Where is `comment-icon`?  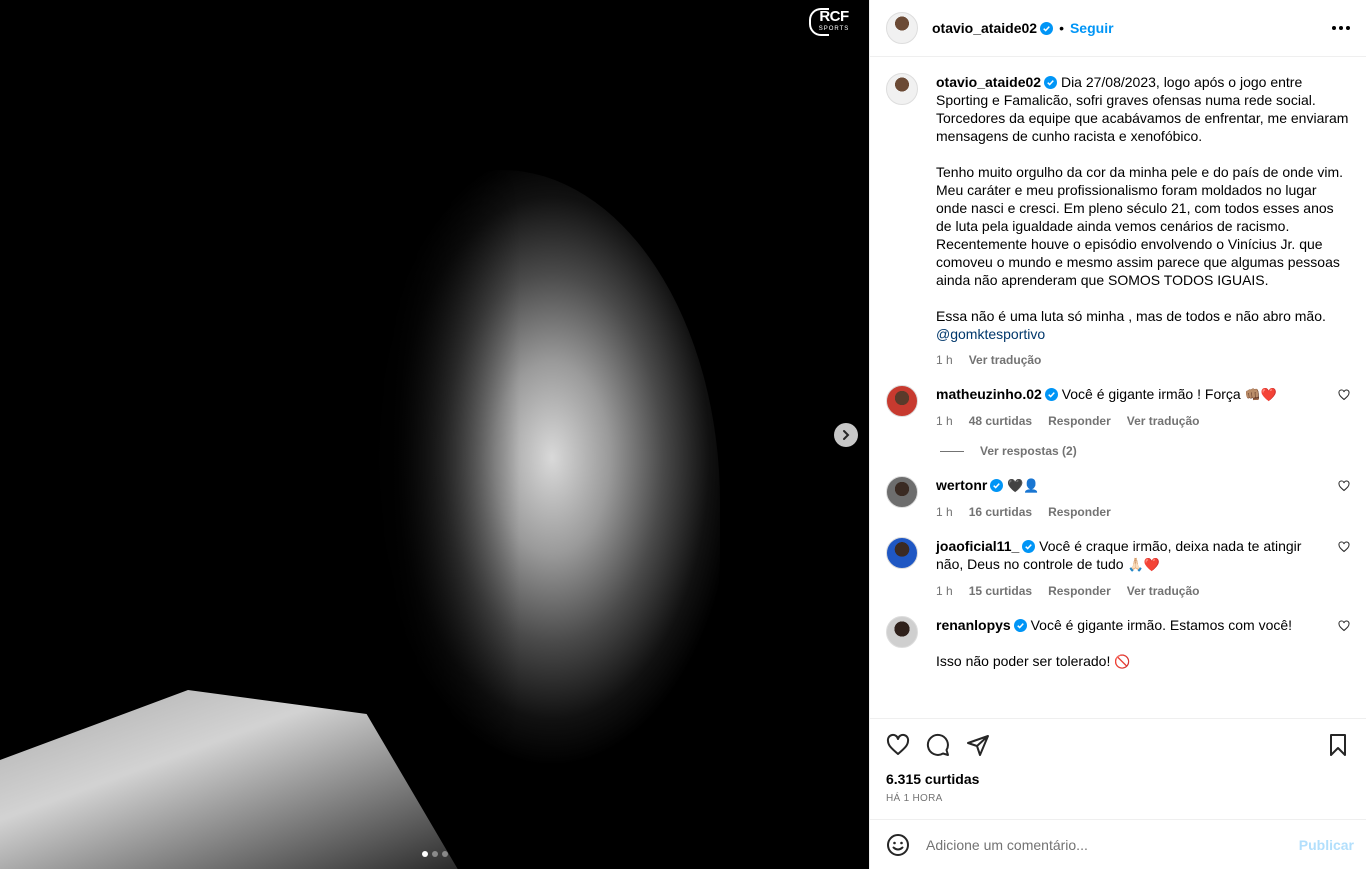 comment-icon is located at coordinates (938, 745).